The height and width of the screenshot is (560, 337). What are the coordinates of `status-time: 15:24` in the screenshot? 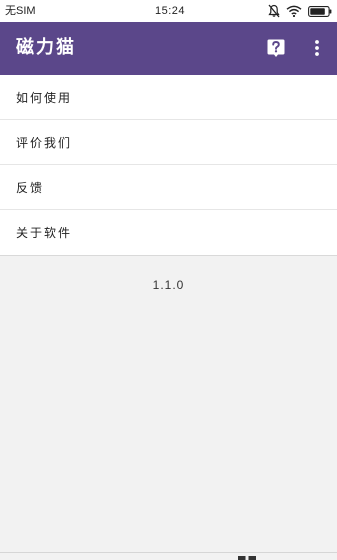 It's located at (170, 11).